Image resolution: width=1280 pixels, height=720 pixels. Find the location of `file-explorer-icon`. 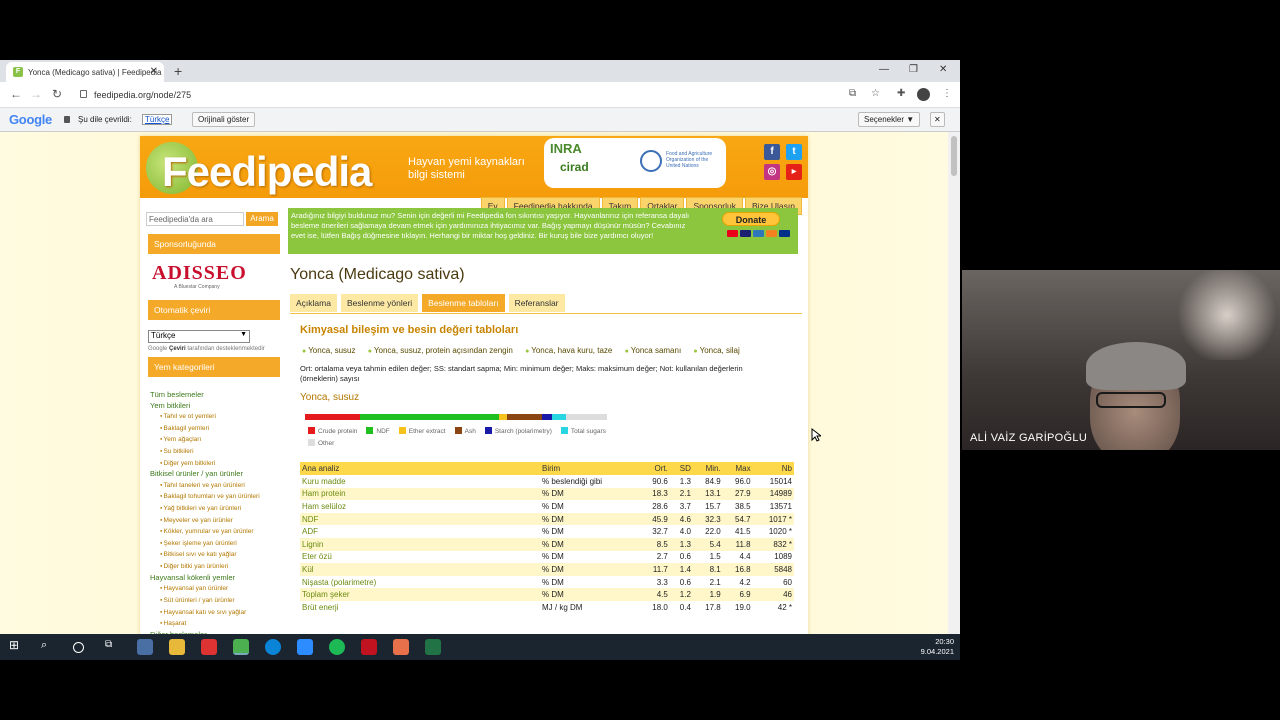

file-explorer-icon is located at coordinates (177, 647).